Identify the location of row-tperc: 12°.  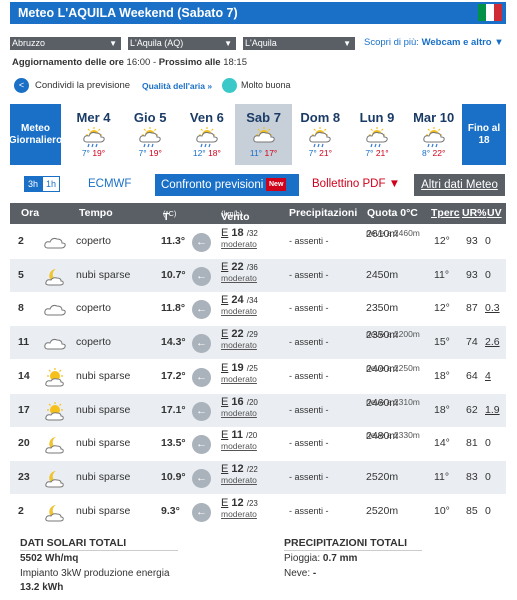
(442, 241).